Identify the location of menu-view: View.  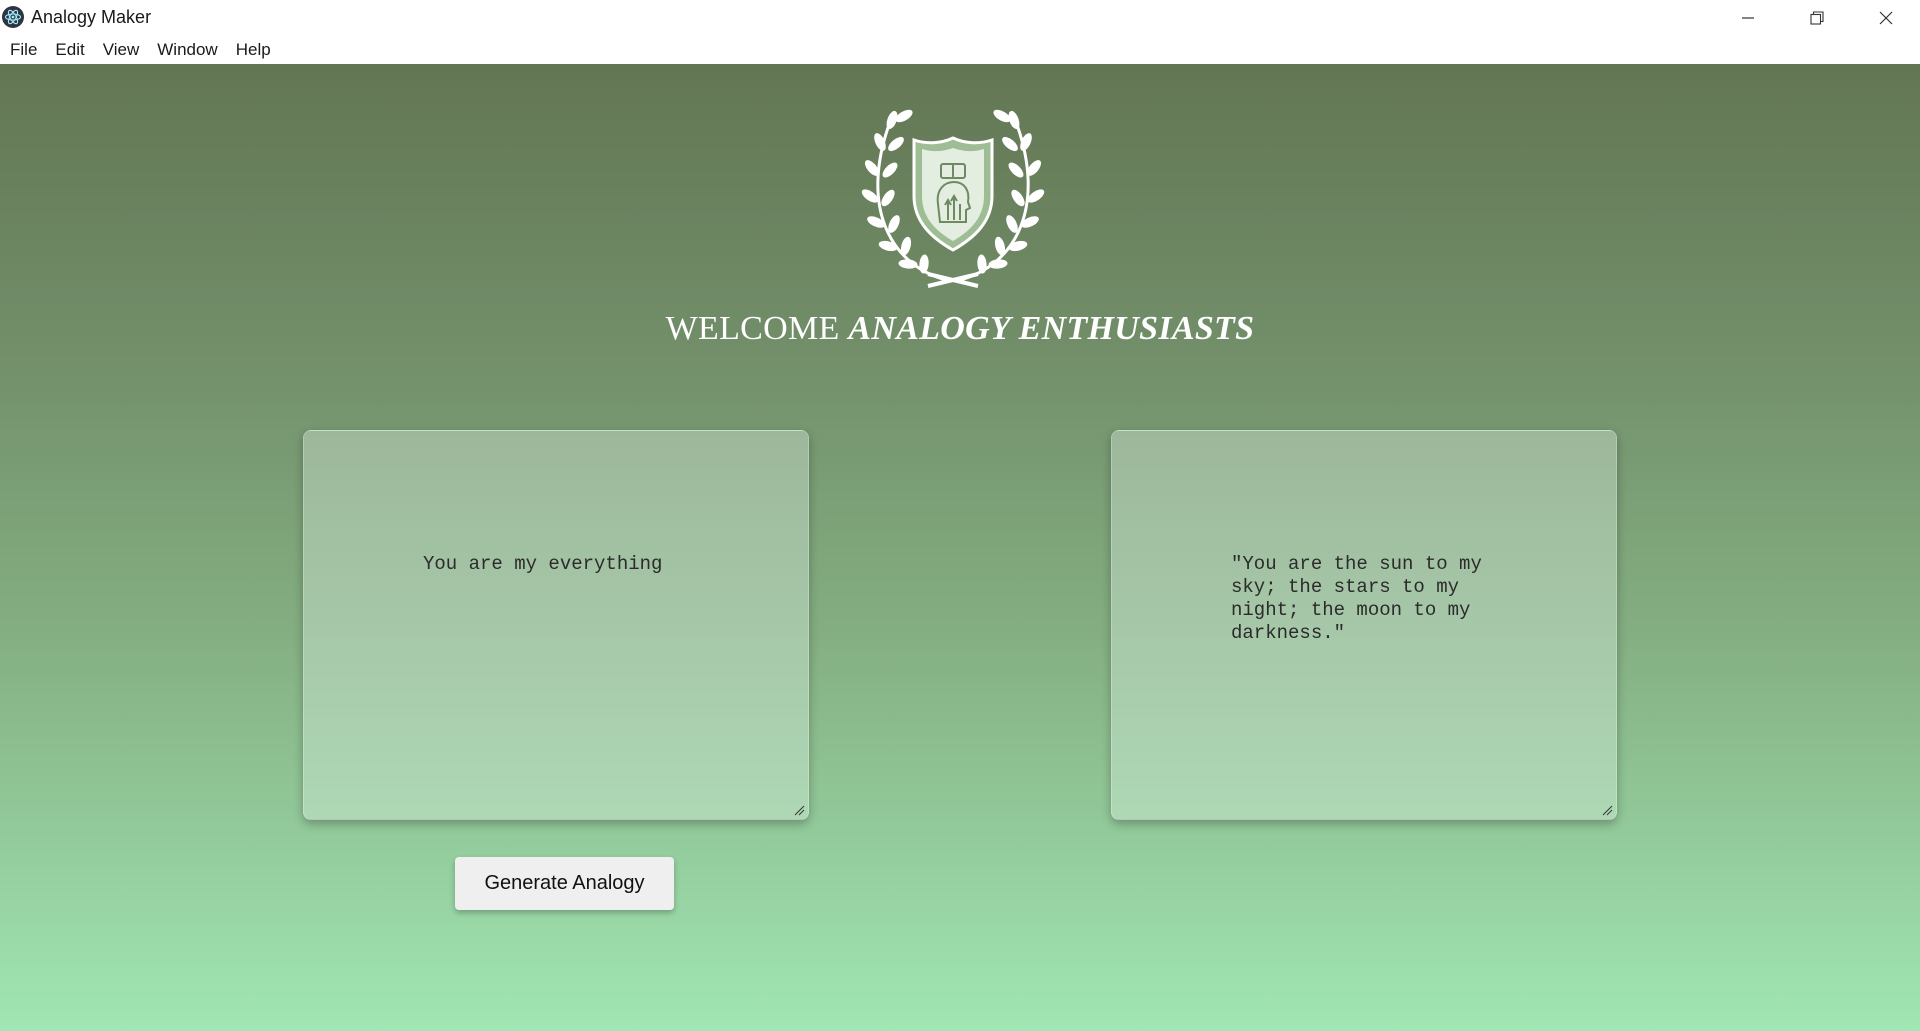
(121, 49).